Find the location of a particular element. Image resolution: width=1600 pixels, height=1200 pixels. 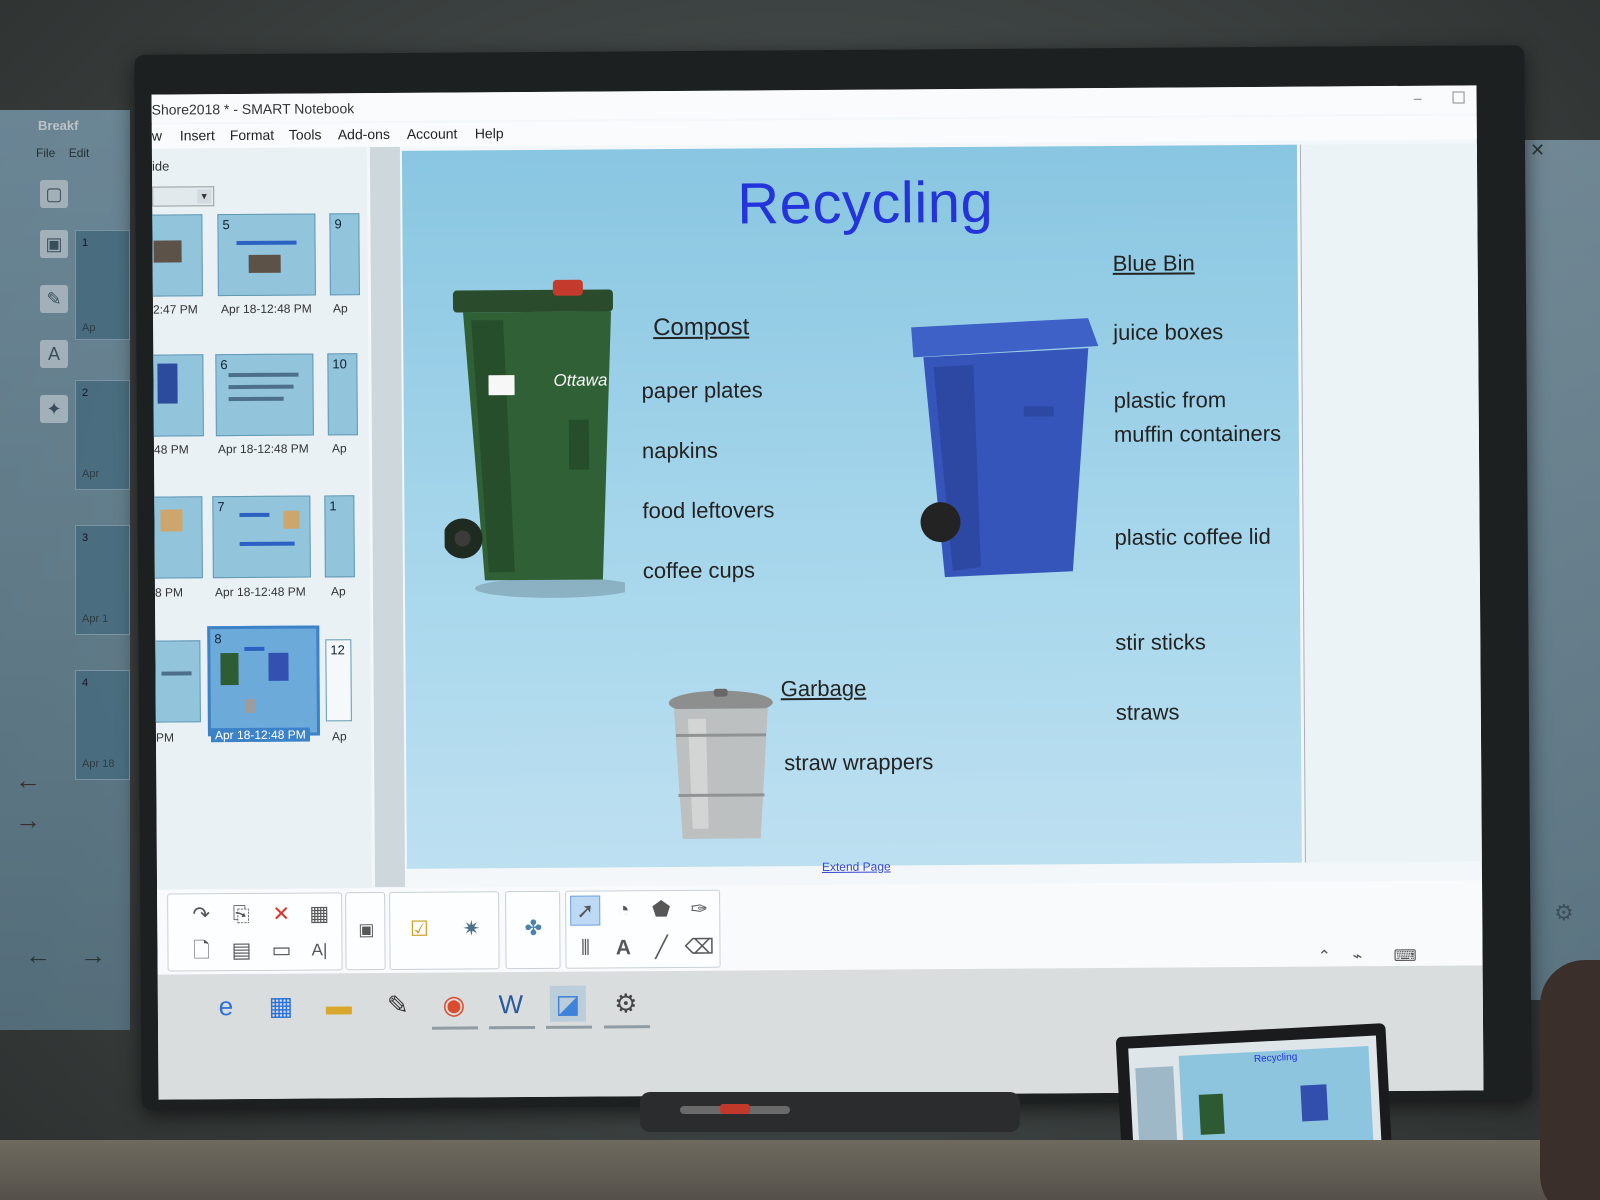

line-icon: ╱ is located at coordinates (661, 948).